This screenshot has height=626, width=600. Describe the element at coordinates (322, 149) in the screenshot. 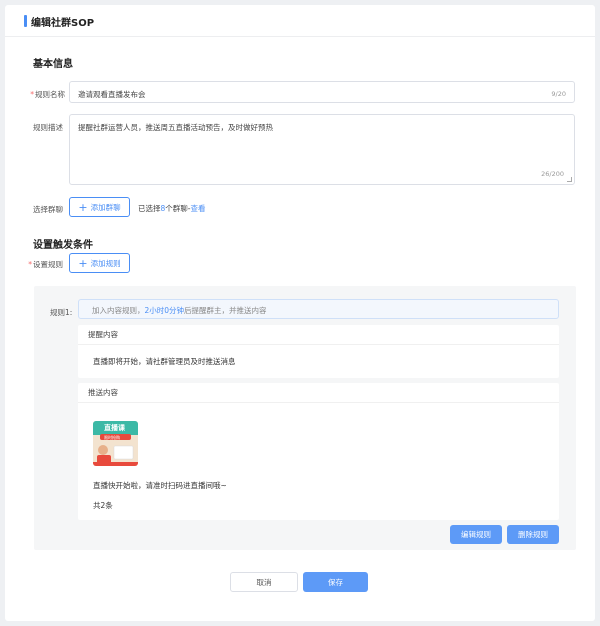

I see `rule-desc-textarea: 提醒社群运营人员，推送周五直播活动预告，及时做好预热 26/200` at that location.